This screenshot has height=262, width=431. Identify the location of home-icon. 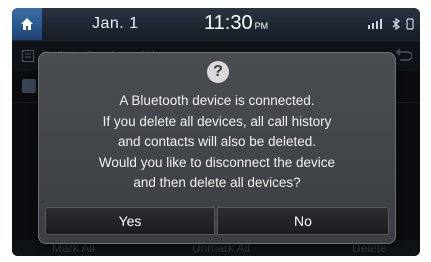
(27, 24).